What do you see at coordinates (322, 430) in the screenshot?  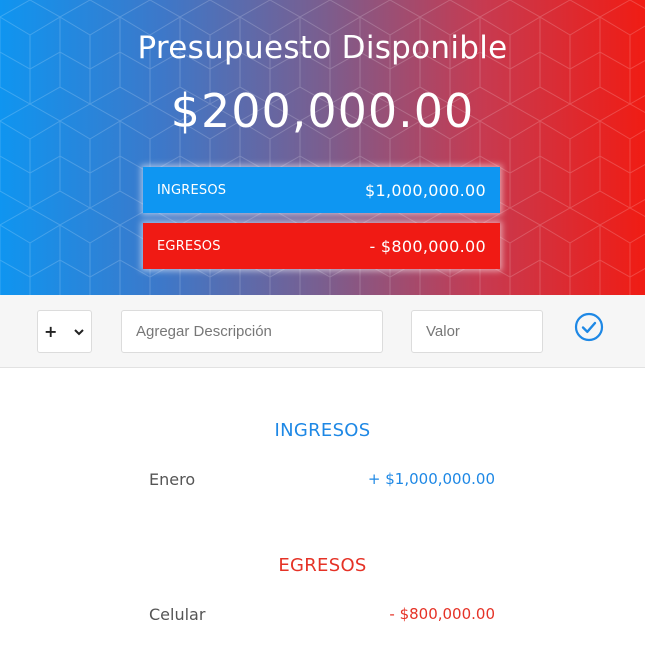 I see `income-list-title: INGRESOS` at bounding box center [322, 430].